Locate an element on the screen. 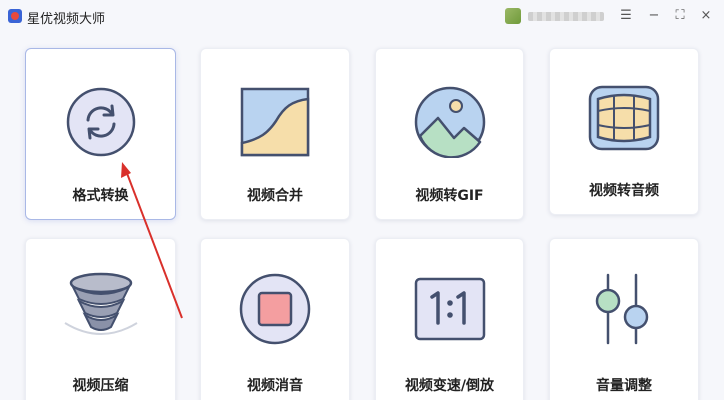  tool-card-video-merge: 视频合并 is located at coordinates (275, 134).